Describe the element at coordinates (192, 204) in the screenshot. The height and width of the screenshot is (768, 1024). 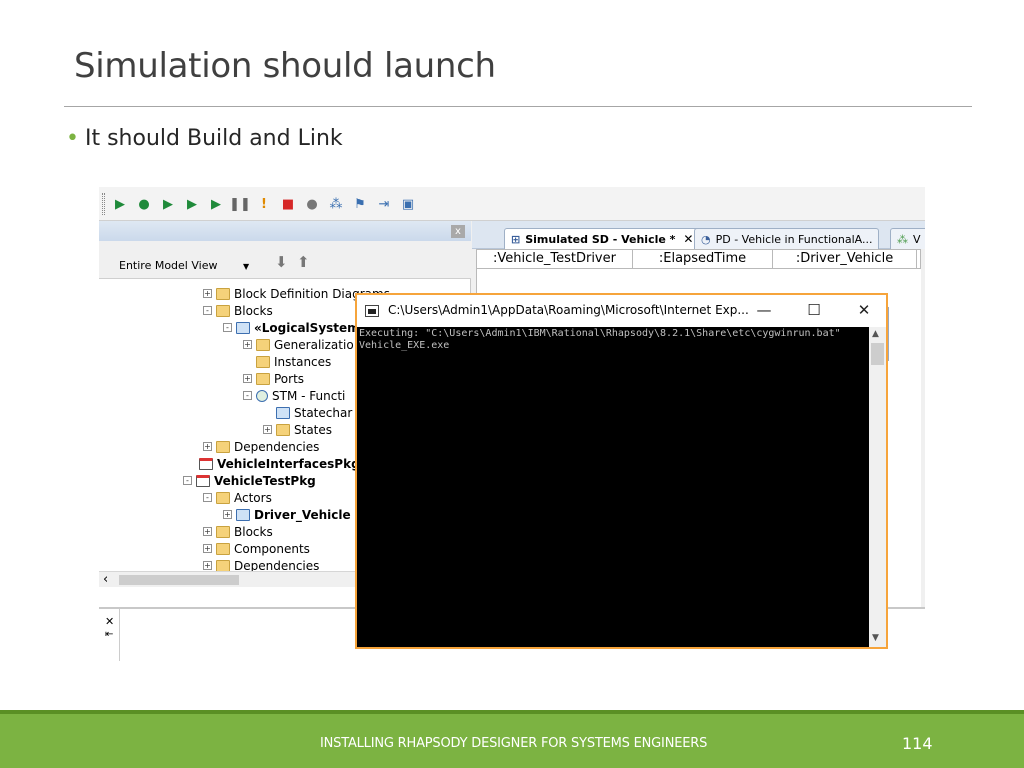
I see `go-idle-icon: ▶` at that location.